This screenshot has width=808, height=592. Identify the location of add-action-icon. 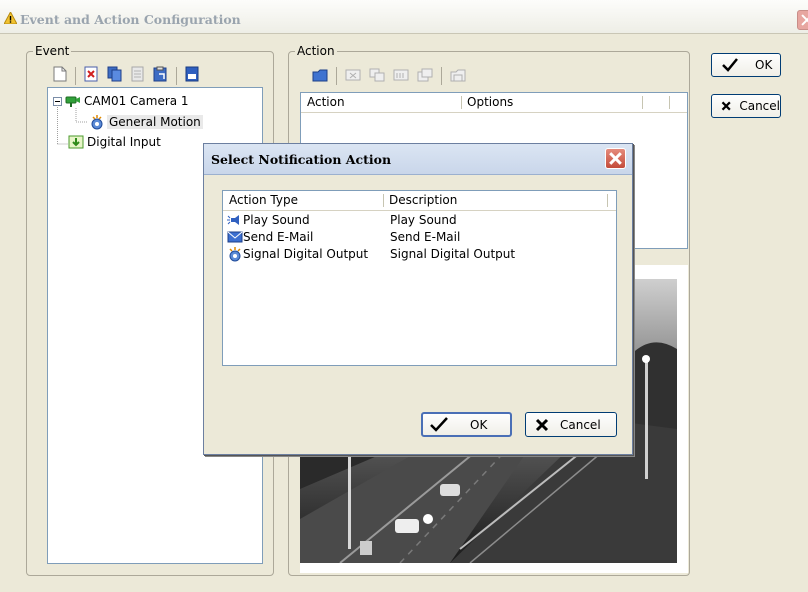
(320, 76).